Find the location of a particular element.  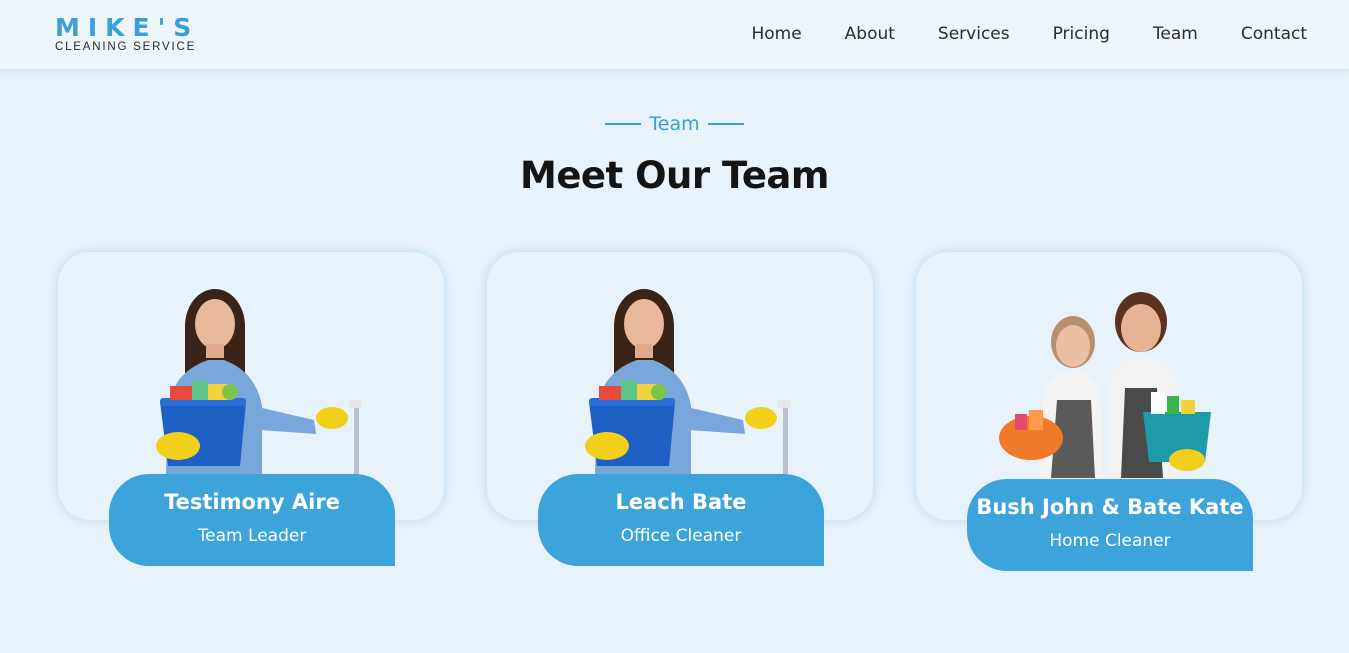

team-member-name: Testimony Aire is located at coordinates (252, 502).